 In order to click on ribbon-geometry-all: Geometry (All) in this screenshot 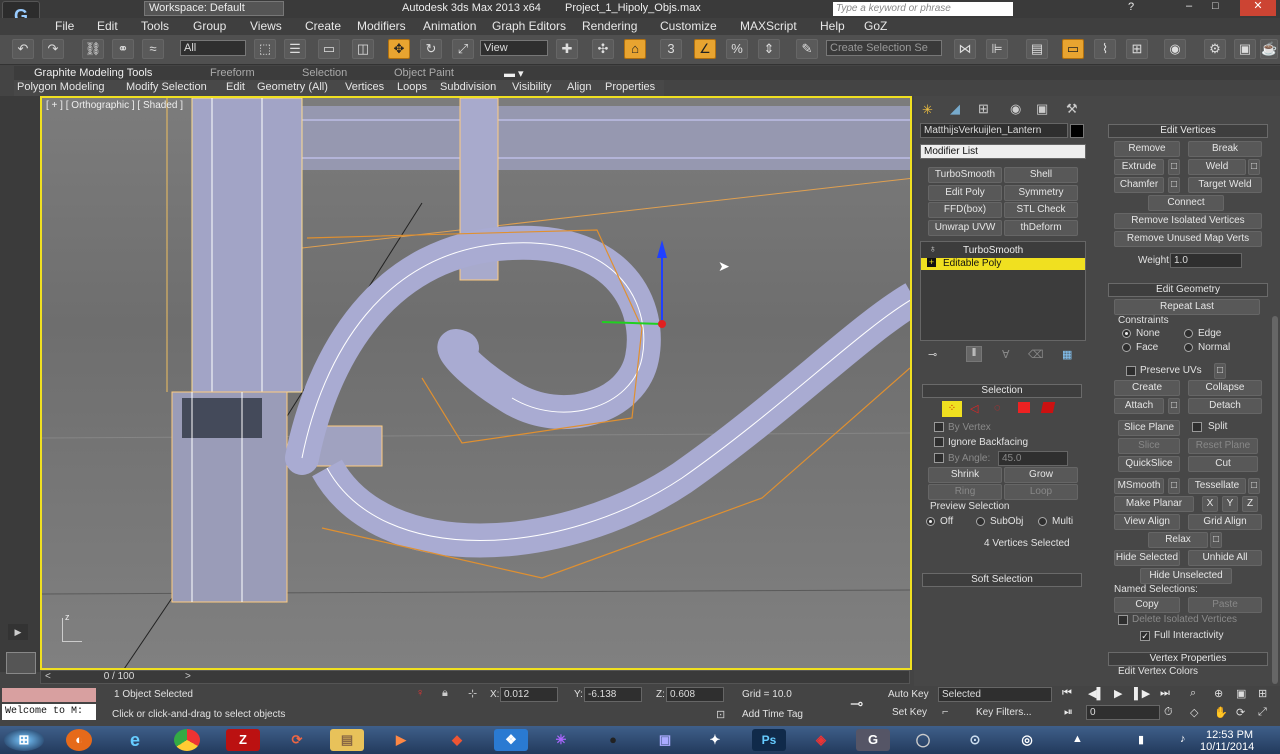, I will do `click(292, 87)`.